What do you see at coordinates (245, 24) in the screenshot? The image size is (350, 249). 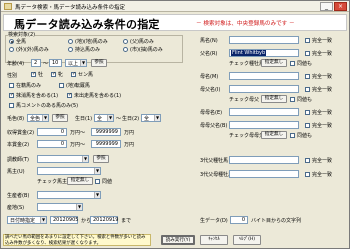 I see `search-scope-note: － 検索対象は、中央登録馬のみです －` at bounding box center [245, 24].